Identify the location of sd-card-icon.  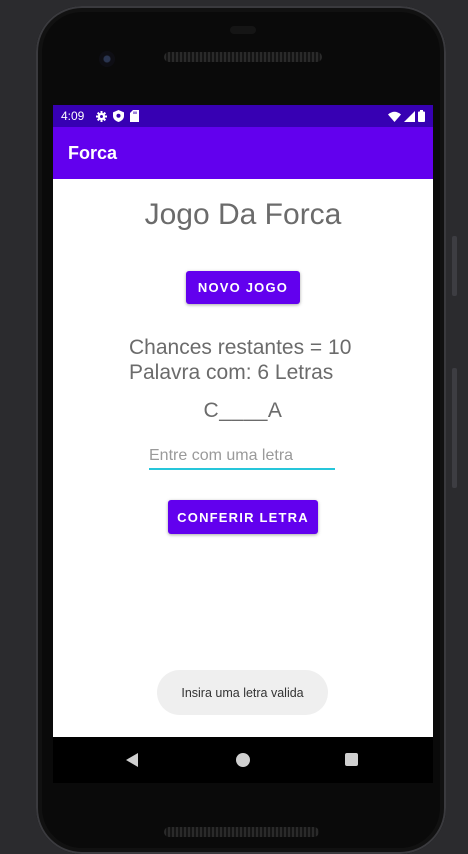
(135, 116).